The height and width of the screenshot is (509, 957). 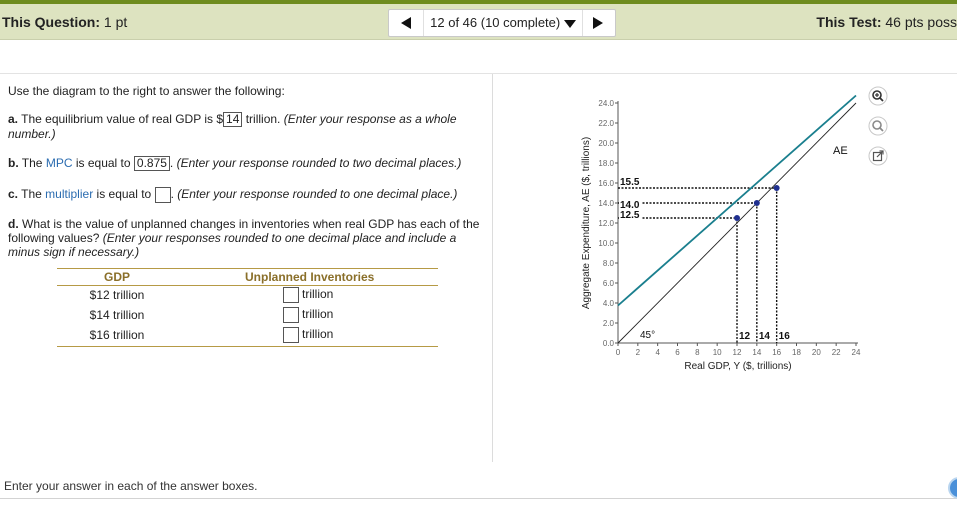 I want to click on gdp-cell: $16 trillion, so click(x=117, y=335).